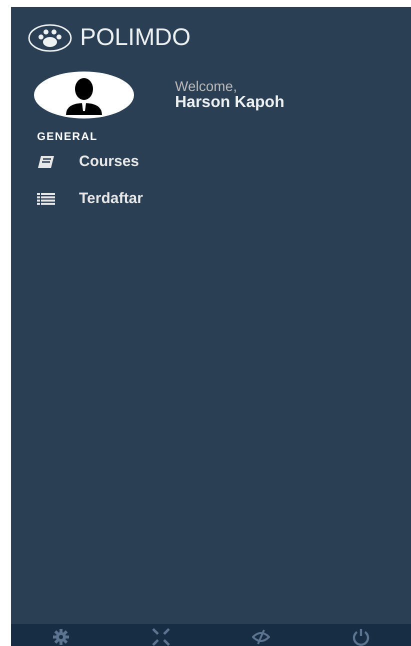  I want to click on menu-item: Courses, so click(109, 161).